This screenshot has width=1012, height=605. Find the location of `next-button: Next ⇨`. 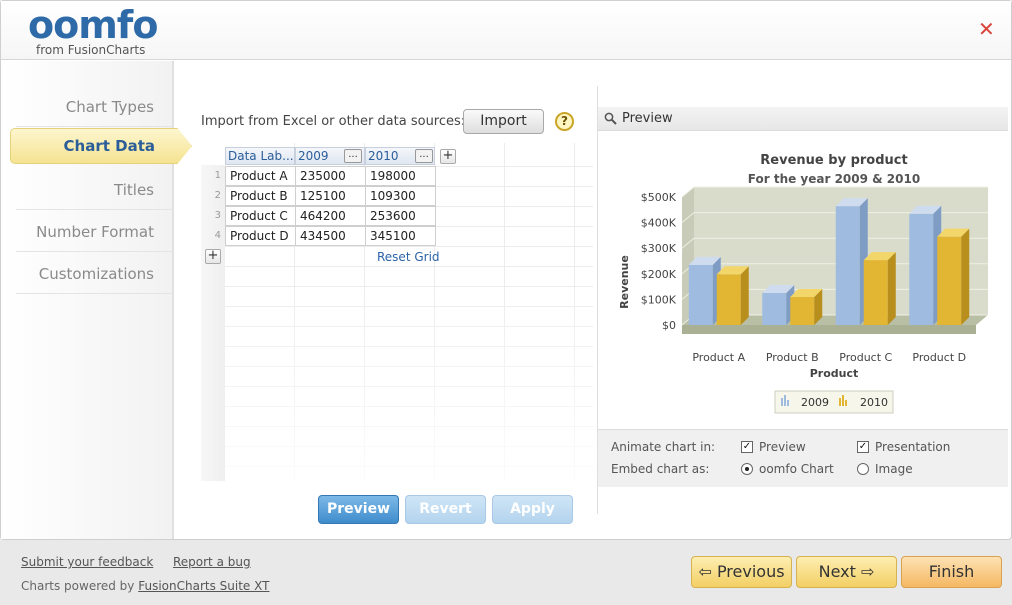

next-button: Next ⇨ is located at coordinates (846, 572).